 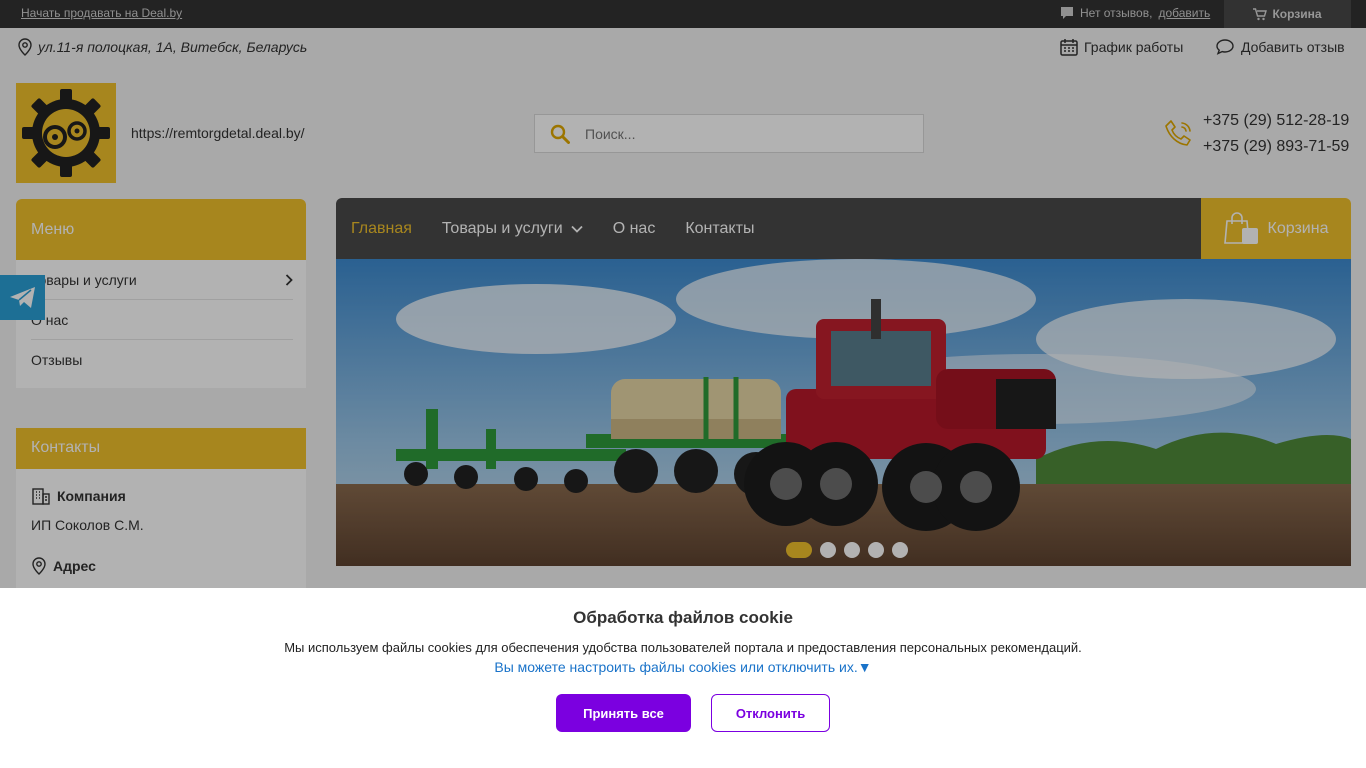 What do you see at coordinates (161, 496) in the screenshot?
I see `company-row: Компания` at bounding box center [161, 496].